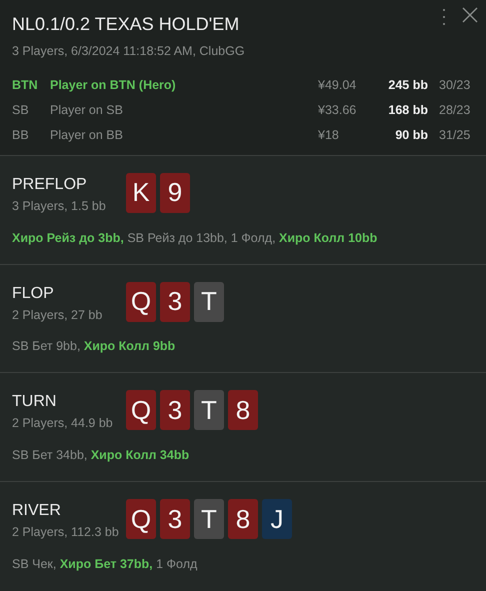  Describe the element at coordinates (105, 564) in the screenshot. I see `action-summary: SB Чек, Хиро Бет 37bb, 1 Фолд` at that location.